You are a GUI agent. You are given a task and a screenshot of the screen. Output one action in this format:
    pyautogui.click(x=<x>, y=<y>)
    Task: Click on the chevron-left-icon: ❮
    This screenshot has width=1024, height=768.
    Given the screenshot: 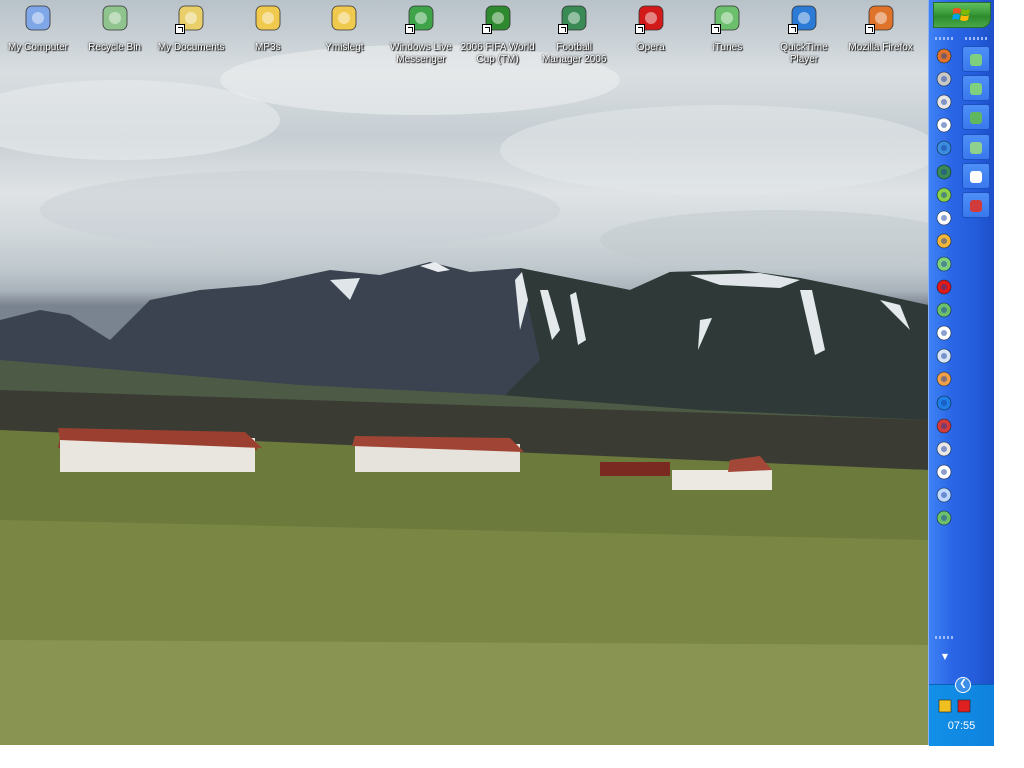 What is the action you would take?
    pyautogui.click(x=963, y=684)
    